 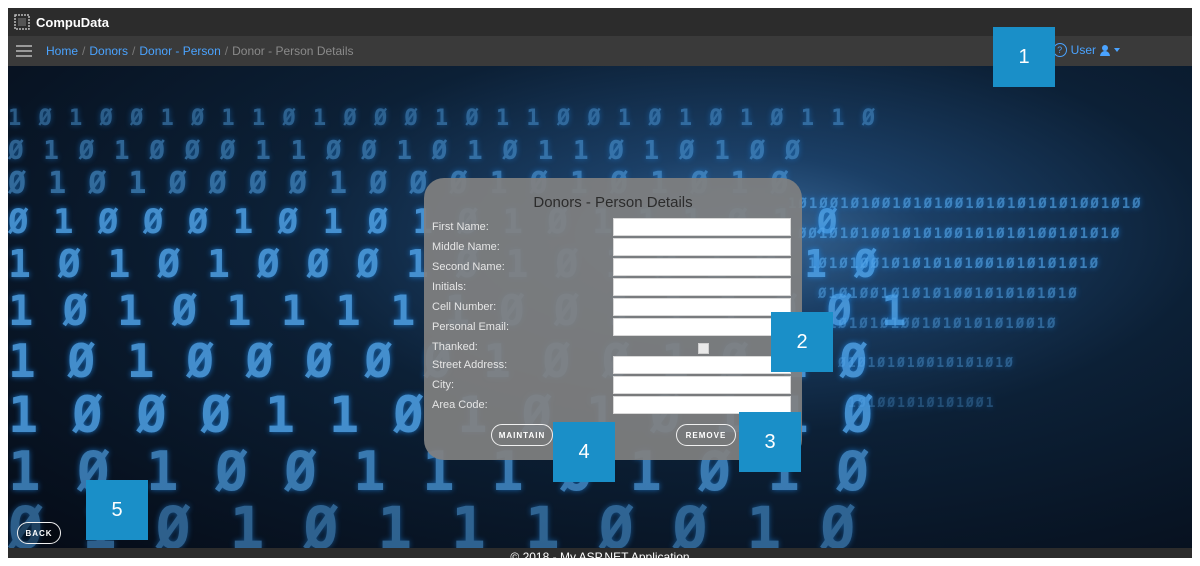 What do you see at coordinates (1105, 50) in the screenshot?
I see `user-icon` at bounding box center [1105, 50].